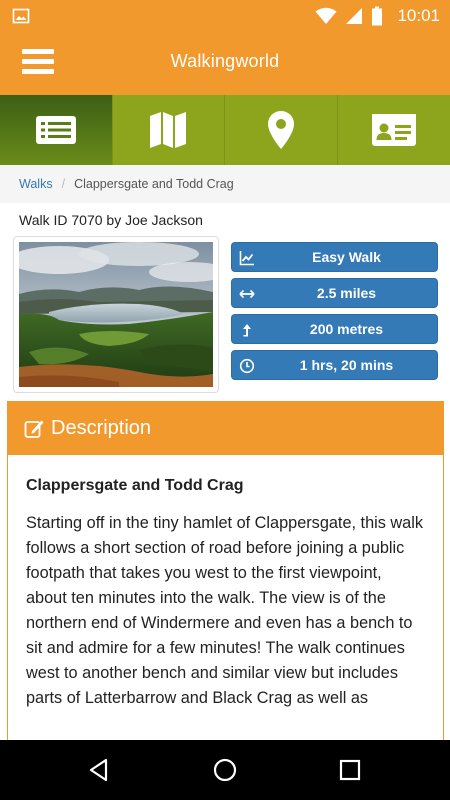 The height and width of the screenshot is (800, 450). Describe the element at coordinates (246, 258) in the screenshot. I see `trend-chart-icon` at that location.